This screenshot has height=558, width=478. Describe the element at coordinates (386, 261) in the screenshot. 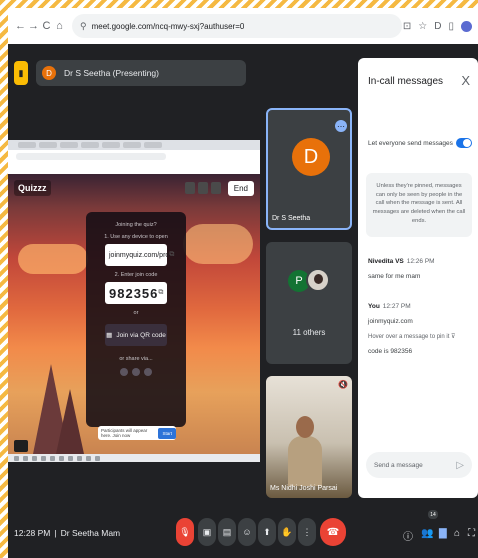

I see `message-sender: Nivedita VS` at that location.